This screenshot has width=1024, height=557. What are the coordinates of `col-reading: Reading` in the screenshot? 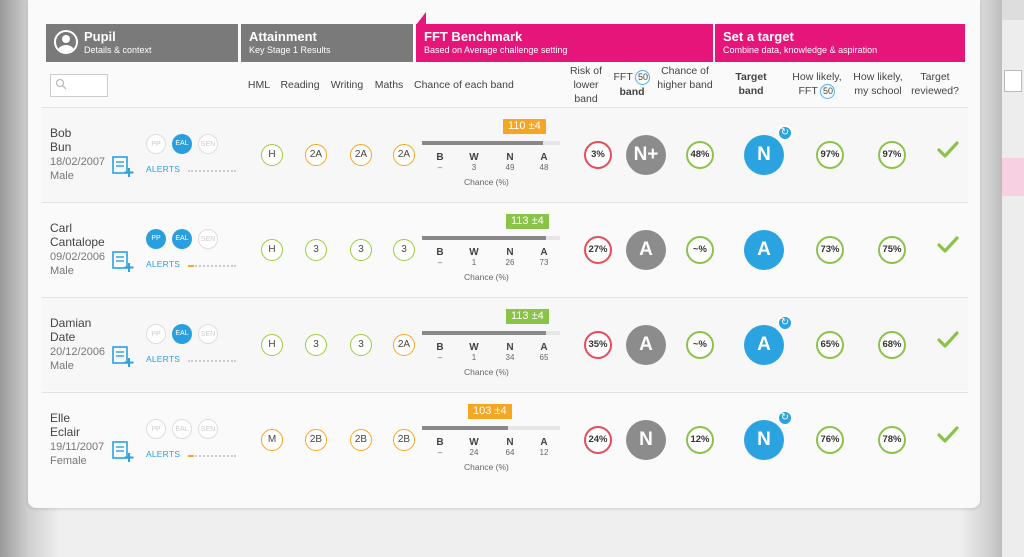 It's located at (300, 85).